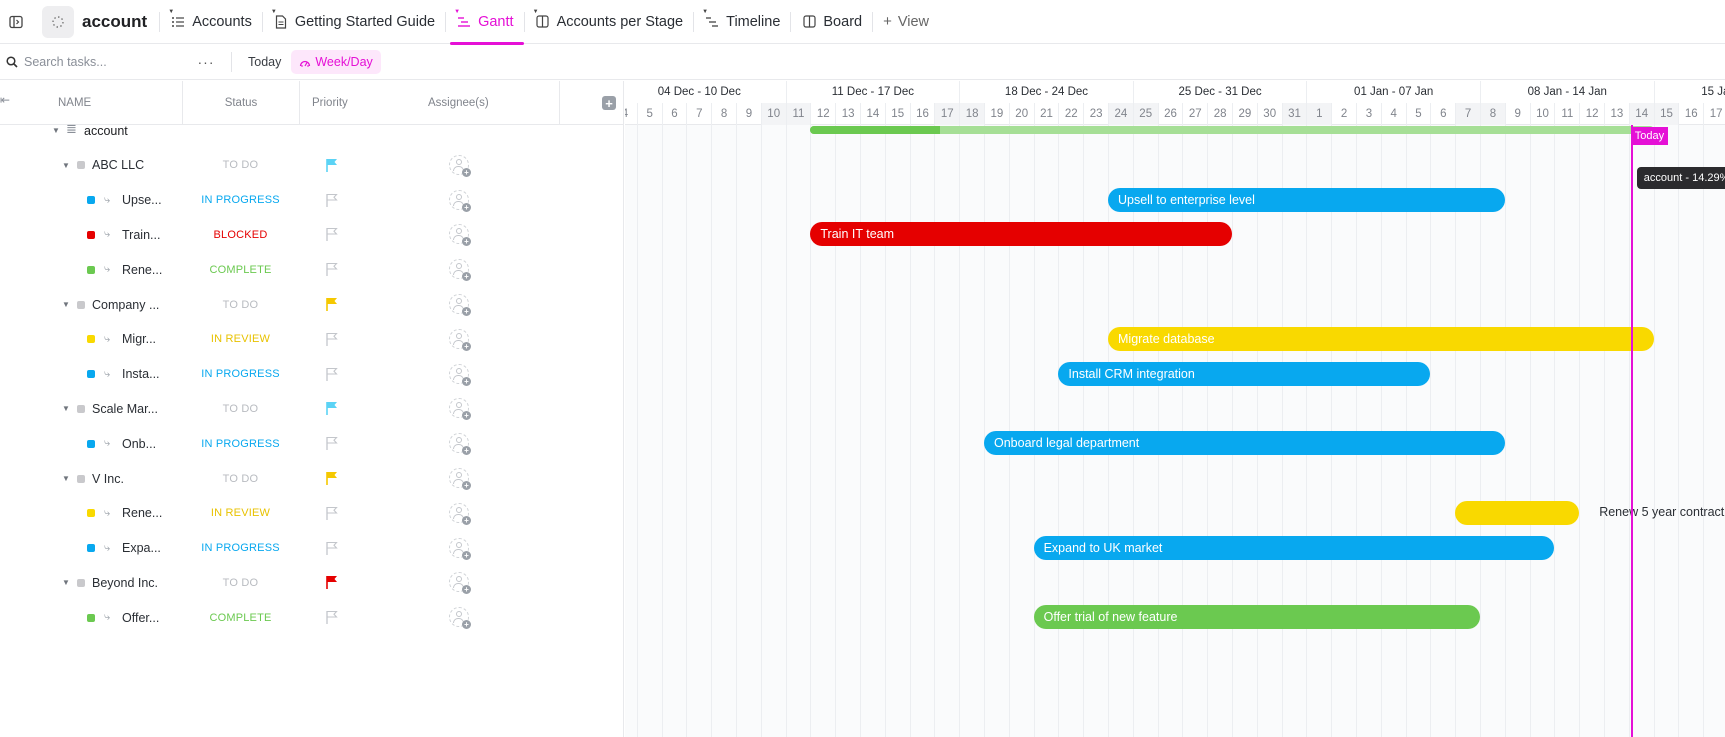 The height and width of the screenshot is (737, 1725). Describe the element at coordinates (485, 22) in the screenshot. I see `tab-gantt: ▼ Gantt` at that location.